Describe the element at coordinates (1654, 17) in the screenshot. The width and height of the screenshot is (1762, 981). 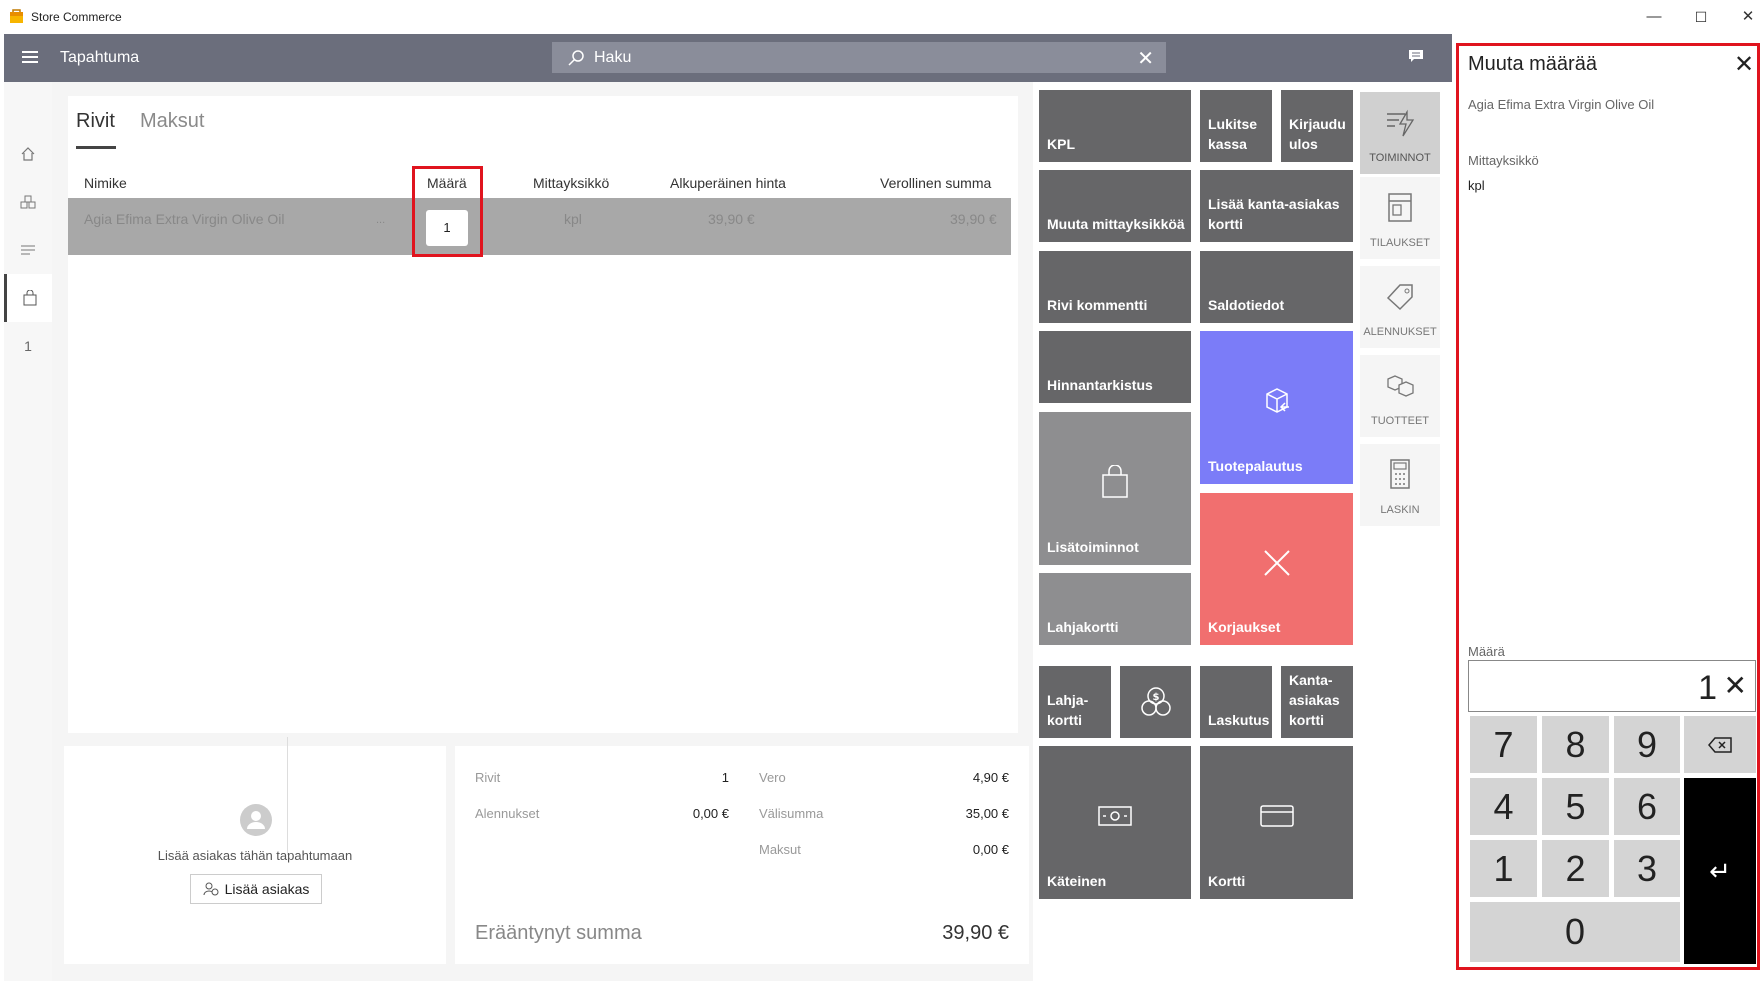
I see `minimize-button: —` at that location.